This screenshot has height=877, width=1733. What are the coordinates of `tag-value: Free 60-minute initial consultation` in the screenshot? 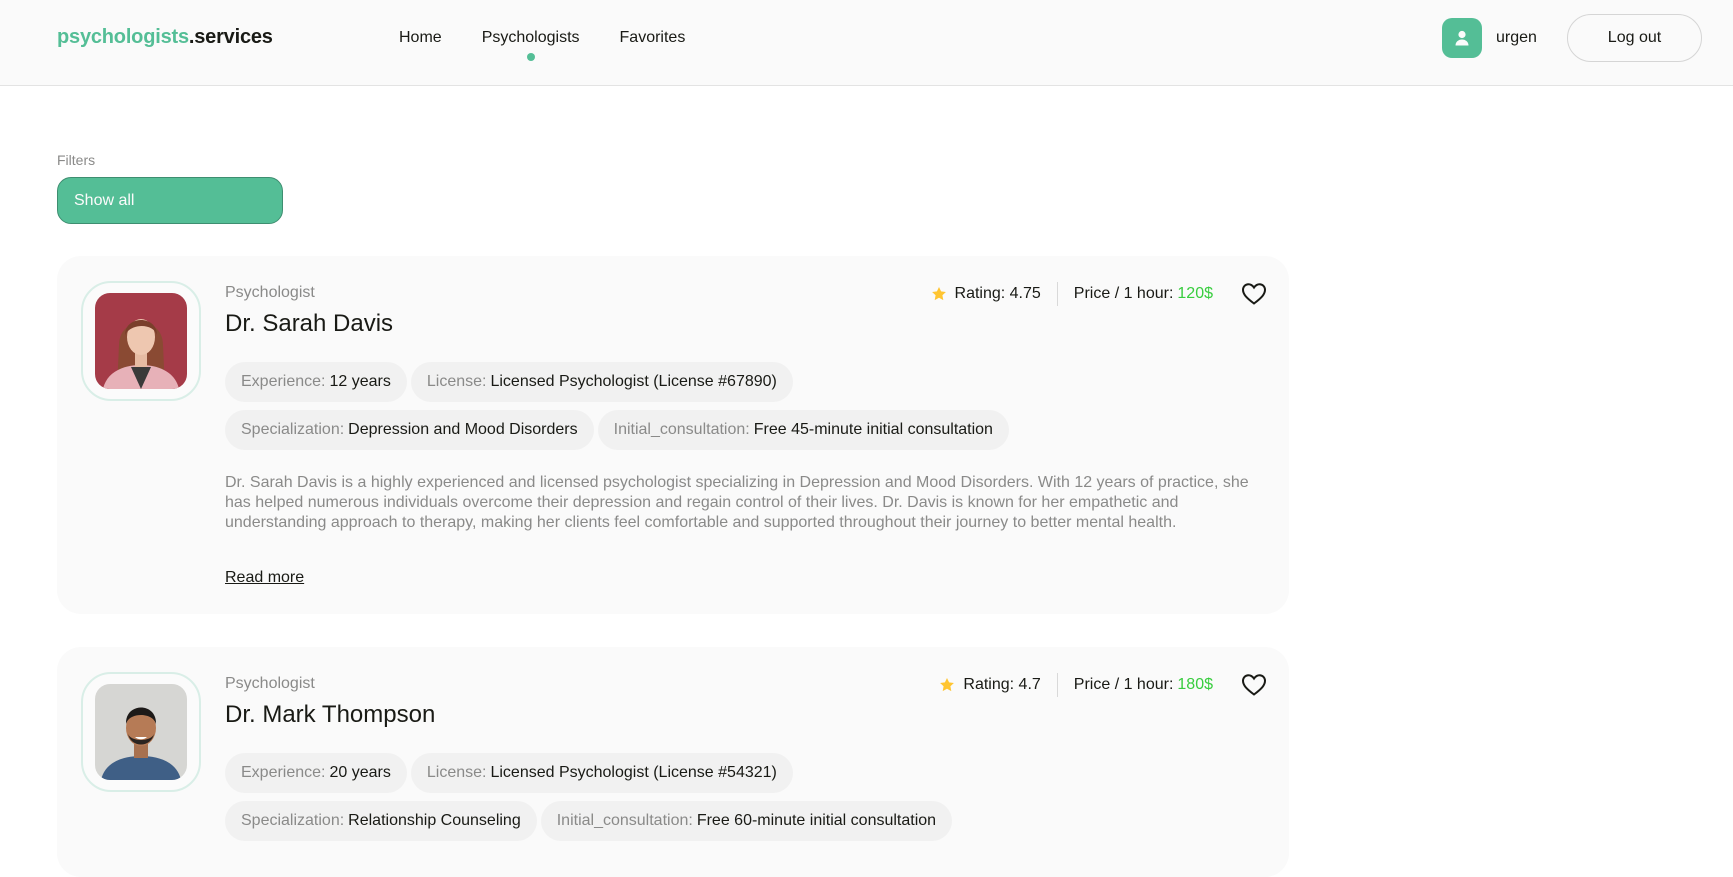 It's located at (816, 820).